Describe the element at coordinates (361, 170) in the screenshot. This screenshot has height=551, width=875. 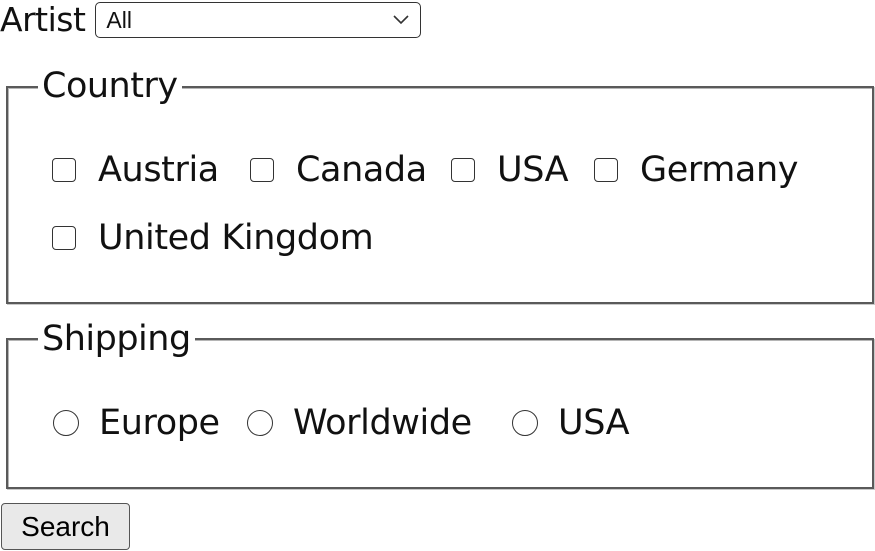
I see `option-label: Canada` at that location.